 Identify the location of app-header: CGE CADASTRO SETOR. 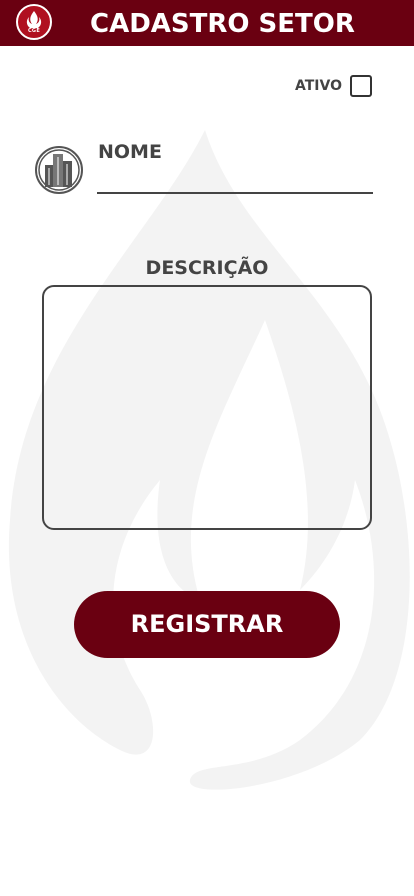
(207, 23).